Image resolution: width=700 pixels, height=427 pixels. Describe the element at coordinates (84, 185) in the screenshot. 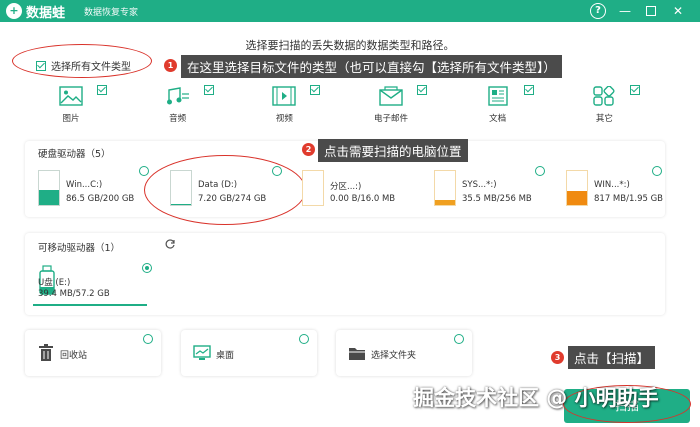

I see `drive-name: Win...C:)` at that location.